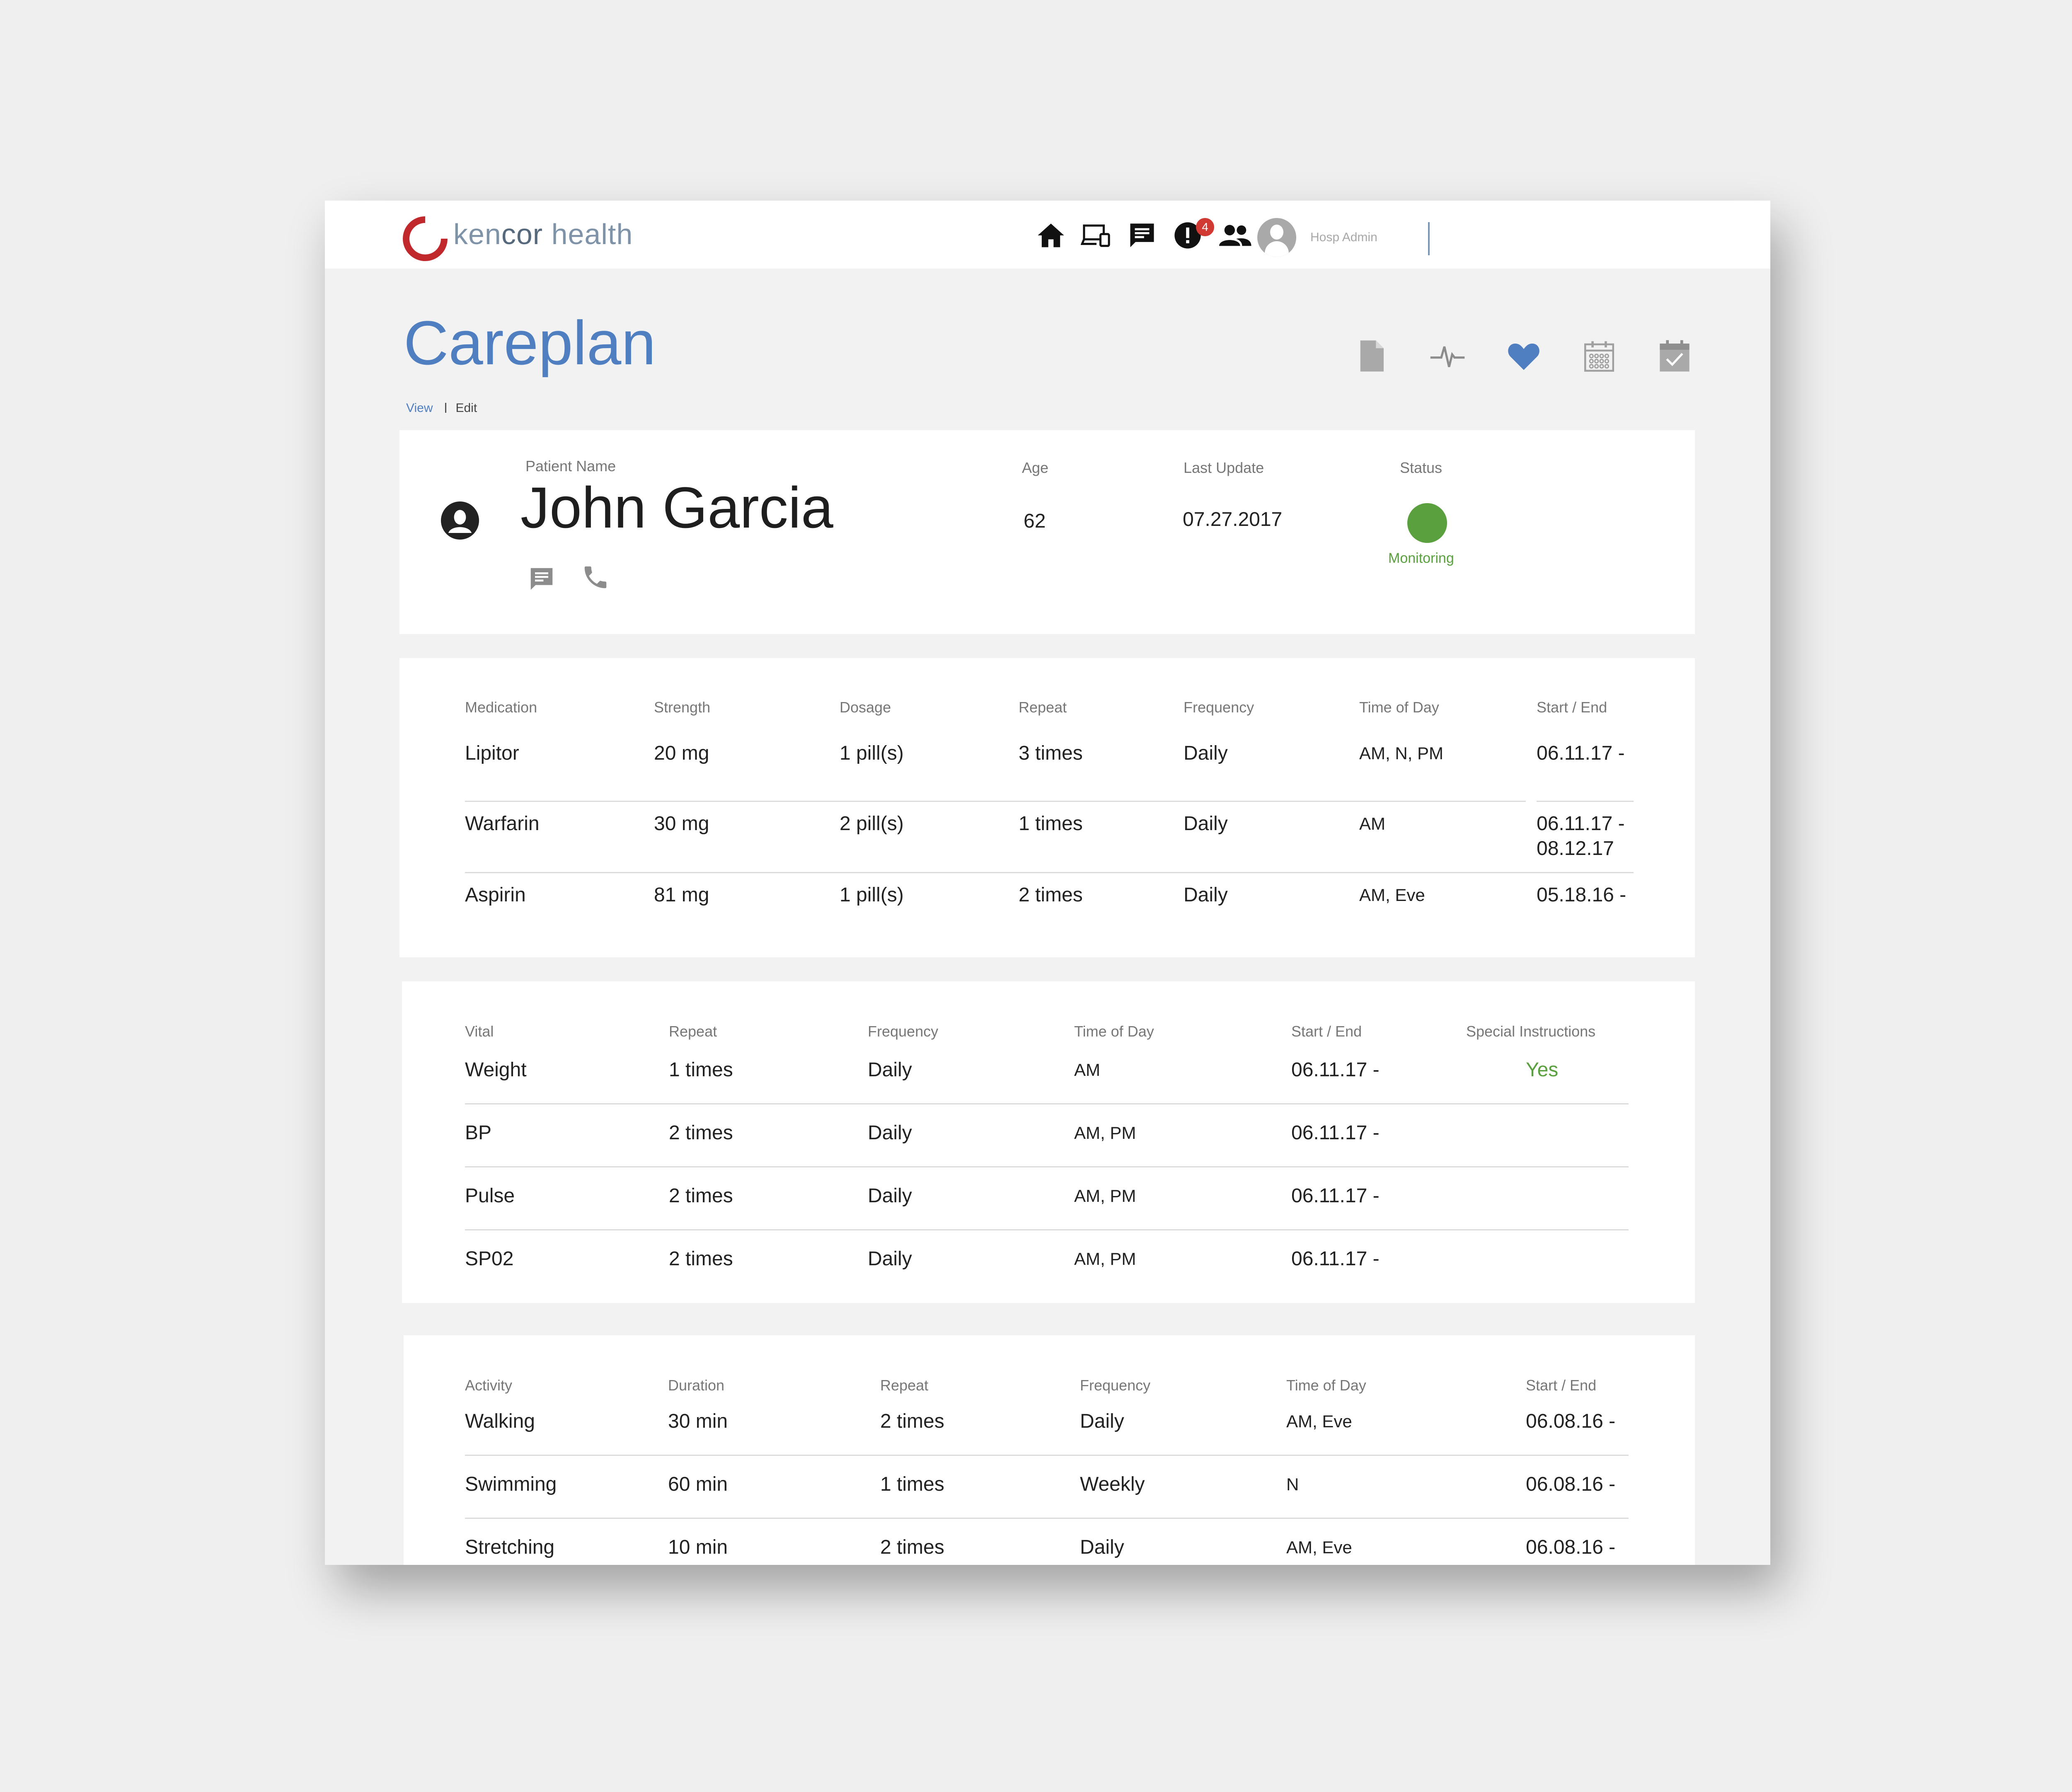  Describe the element at coordinates (1102, 1421) in the screenshot. I see `activity-row-1-frequency: Daily` at that location.